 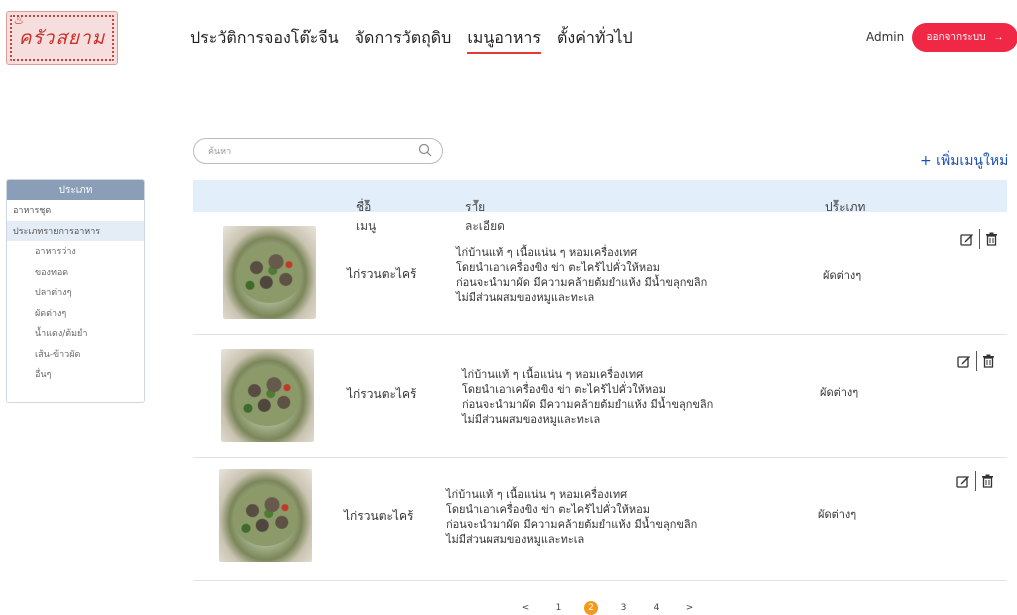 What do you see at coordinates (600, 206) in the screenshot?
I see `table-header: ชื่อเมนู ▼ รายละเอียด ▼ ประเภท ▼` at bounding box center [600, 206].